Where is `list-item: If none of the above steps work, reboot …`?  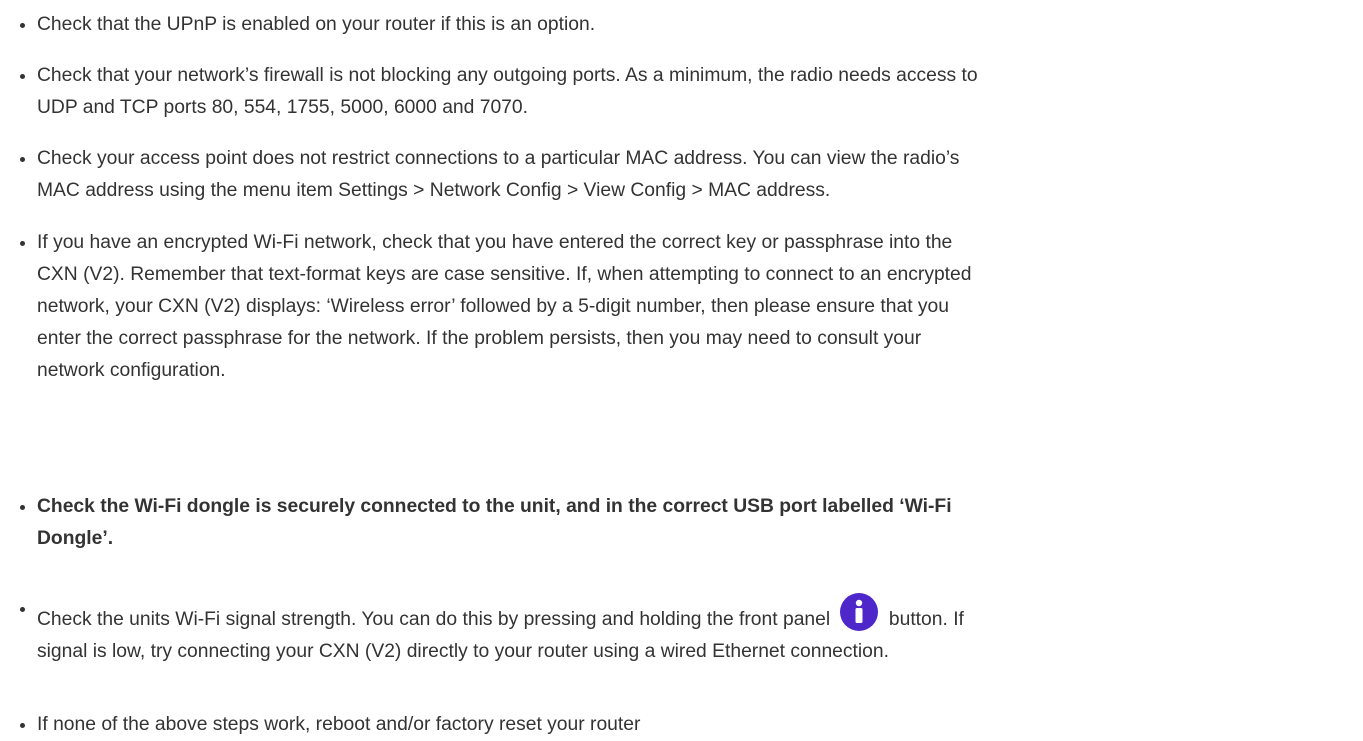 list-item: If none of the above steps work, reboot … is located at coordinates (320, 725).